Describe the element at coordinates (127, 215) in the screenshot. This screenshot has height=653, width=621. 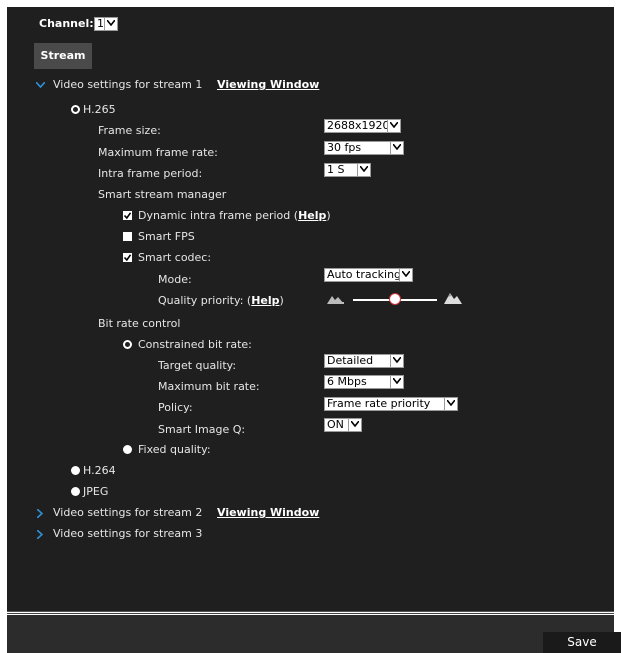
I see `dynamic-intra-checkbox` at that location.